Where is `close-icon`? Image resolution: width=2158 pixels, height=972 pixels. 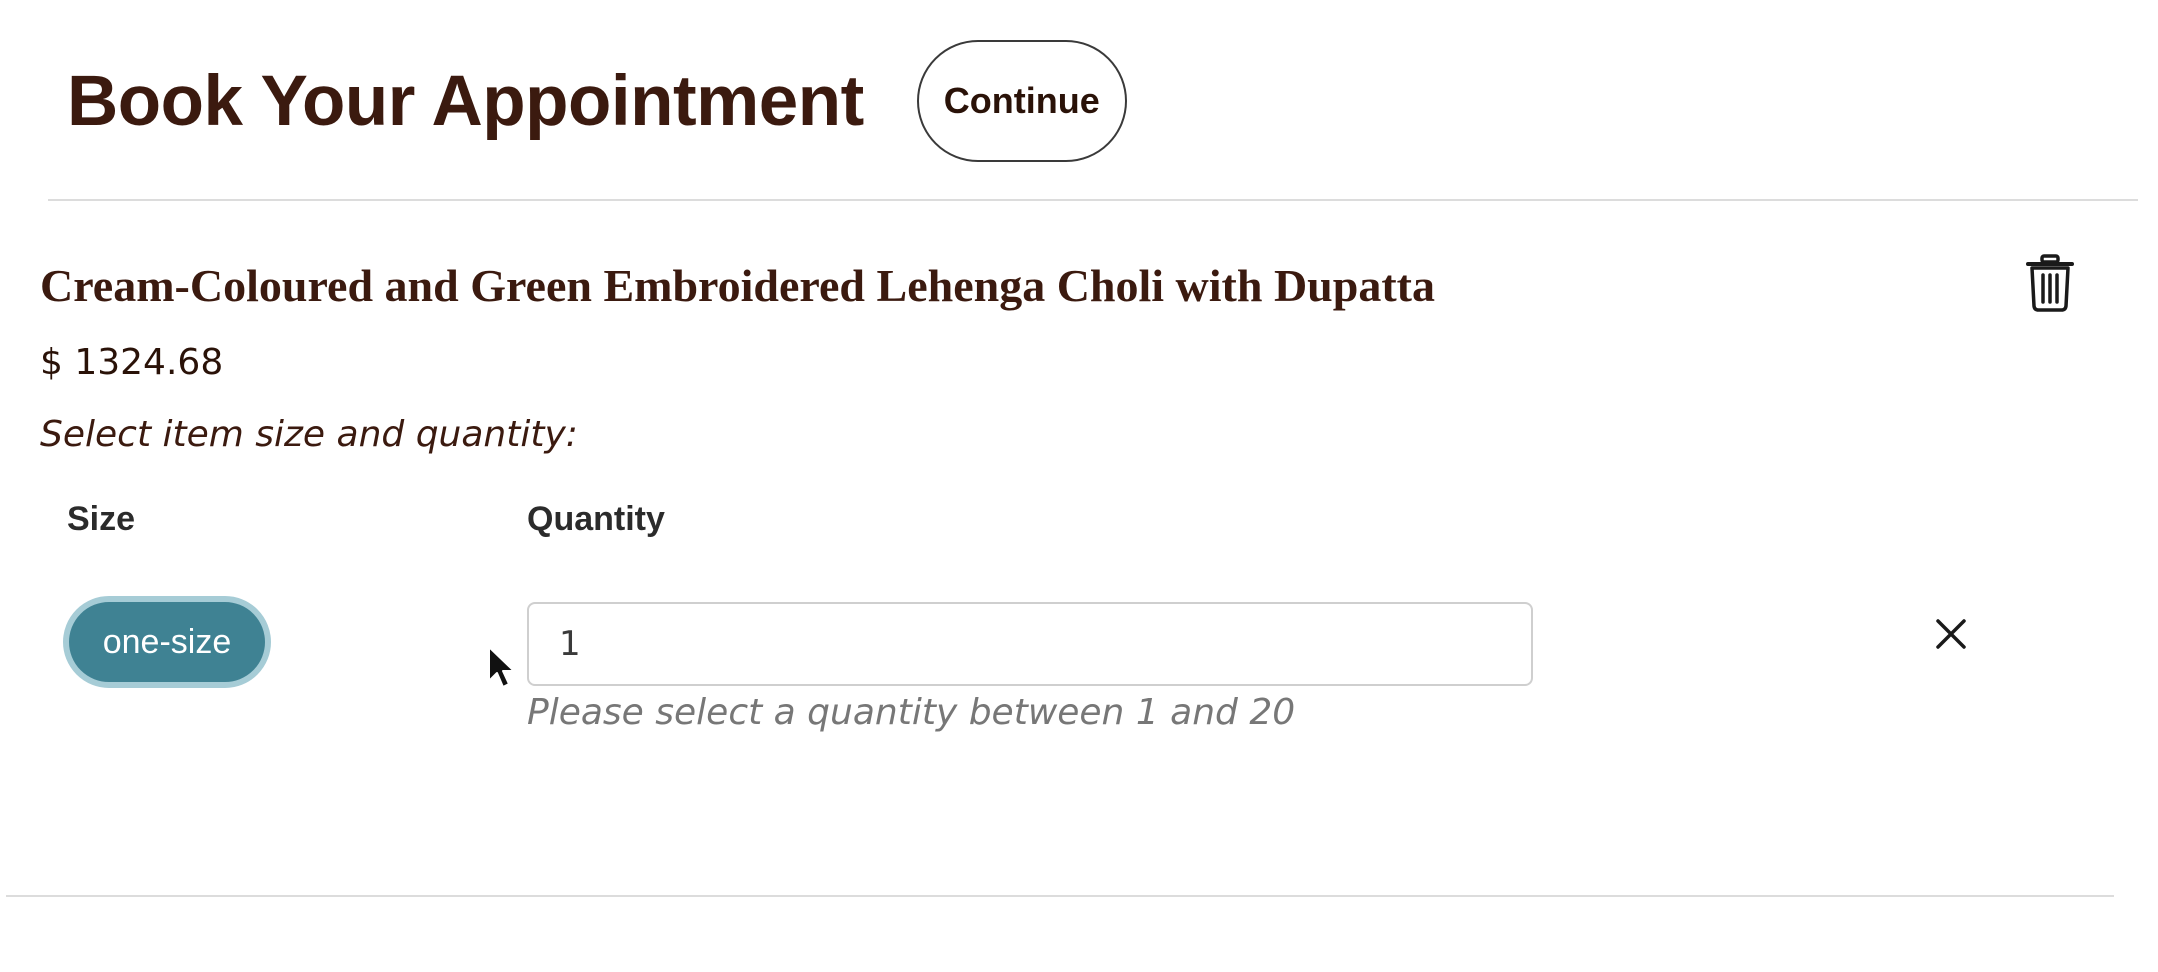
close-icon is located at coordinates (1951, 634).